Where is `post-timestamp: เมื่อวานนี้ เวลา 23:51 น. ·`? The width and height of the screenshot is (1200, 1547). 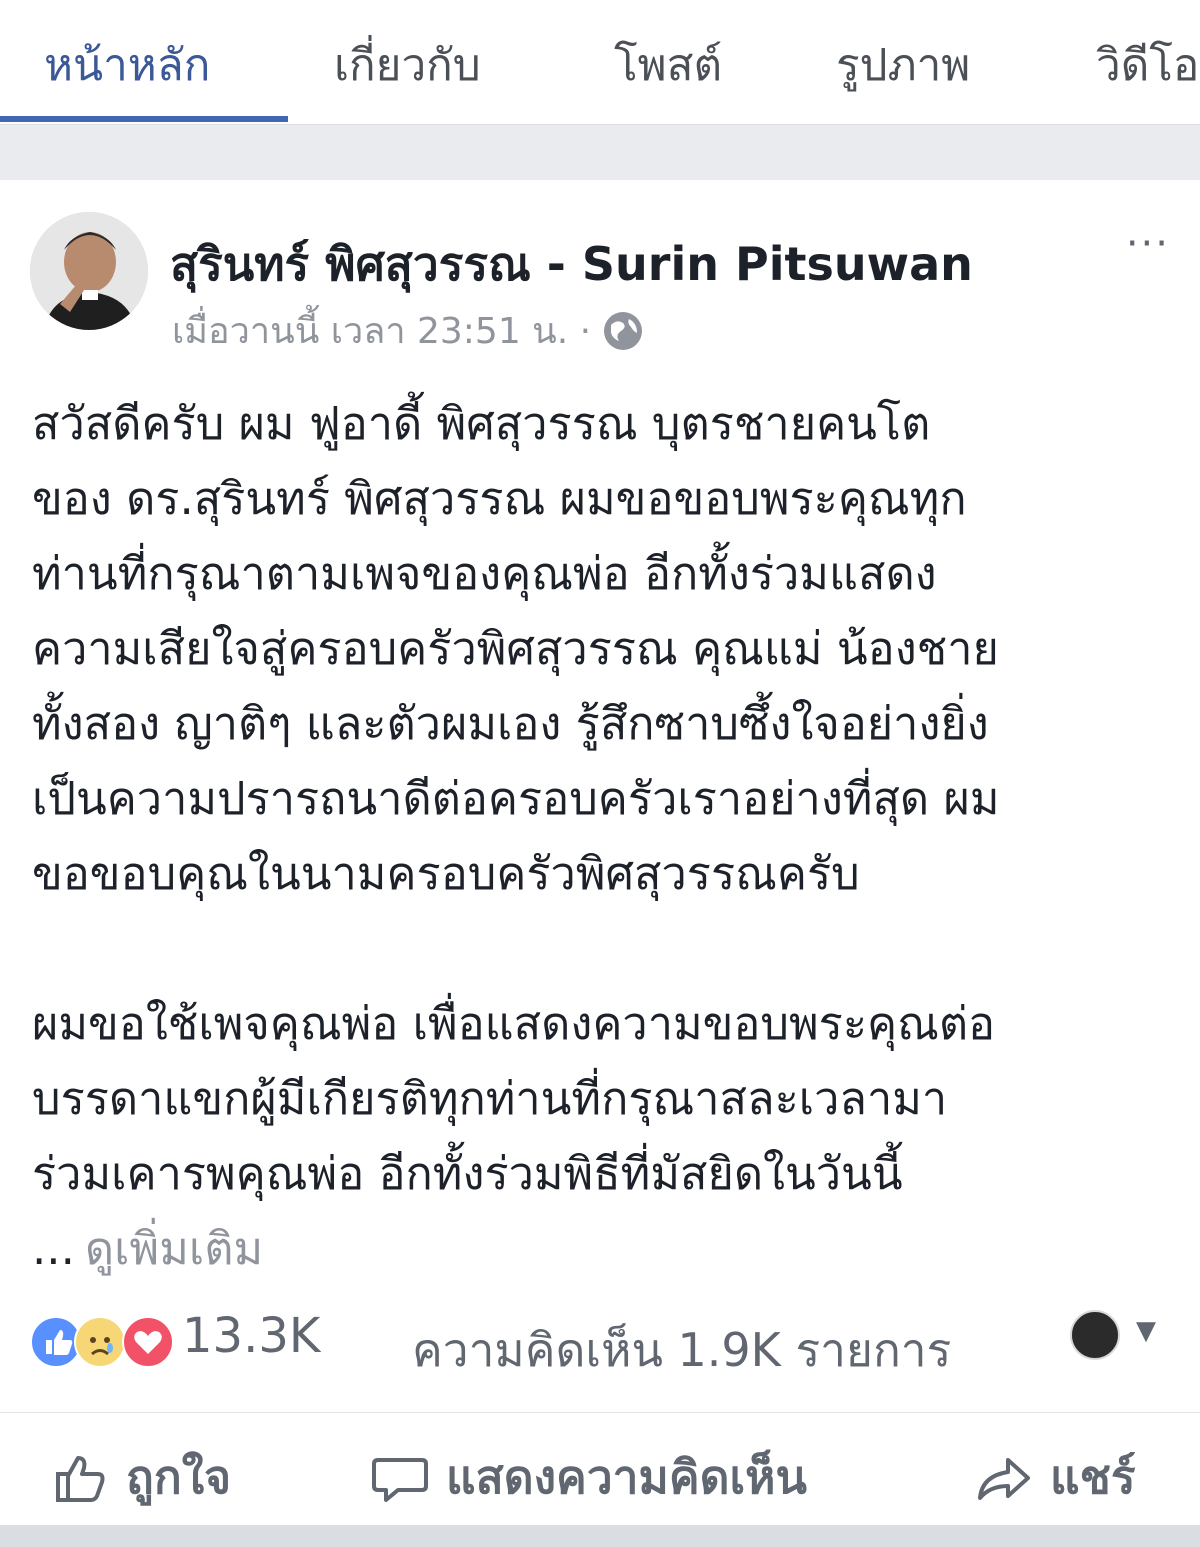
post-timestamp: เมื่อวานนี้ เวลา 23:51 น. · is located at coordinates (381, 330).